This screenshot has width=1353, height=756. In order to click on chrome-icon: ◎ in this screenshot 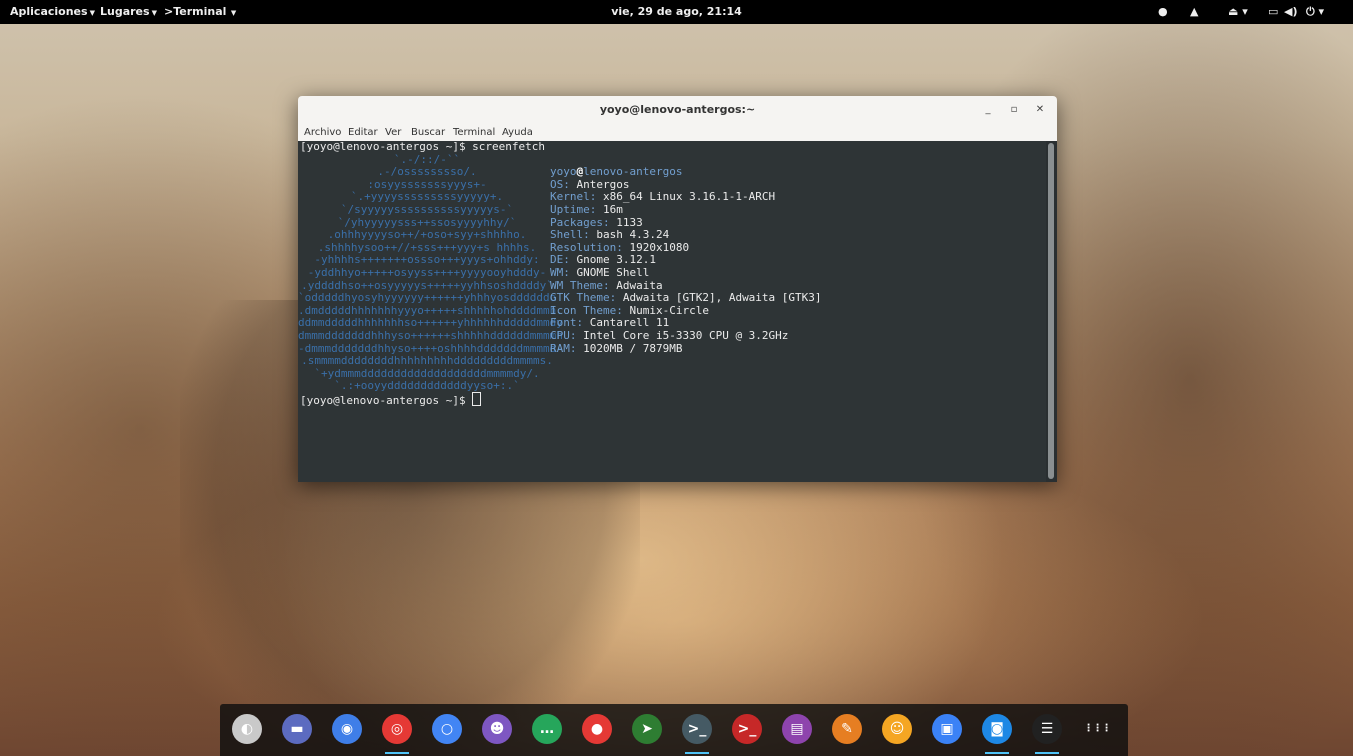, I will do `click(397, 729)`.